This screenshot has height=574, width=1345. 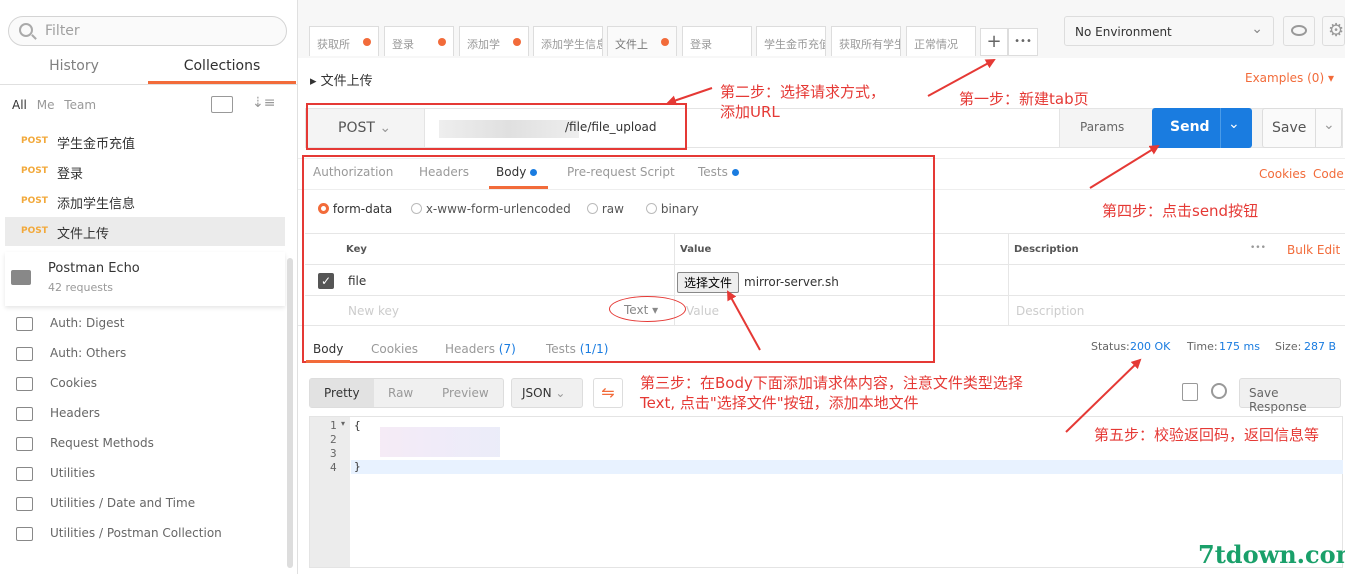 What do you see at coordinates (145, 141) in the screenshot?
I see `request-item: POST 学生金币充值` at bounding box center [145, 141].